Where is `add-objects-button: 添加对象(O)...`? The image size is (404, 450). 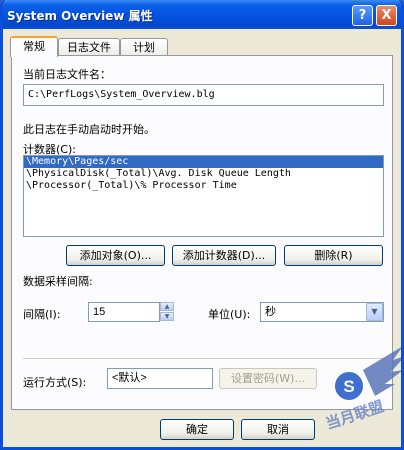
add-objects-button: 添加对象(O)... is located at coordinates (115, 255).